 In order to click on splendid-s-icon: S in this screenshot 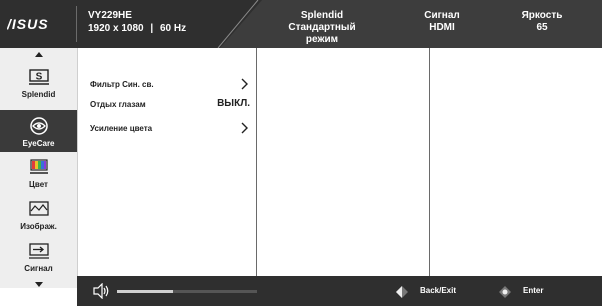, I will do `click(39, 77)`.